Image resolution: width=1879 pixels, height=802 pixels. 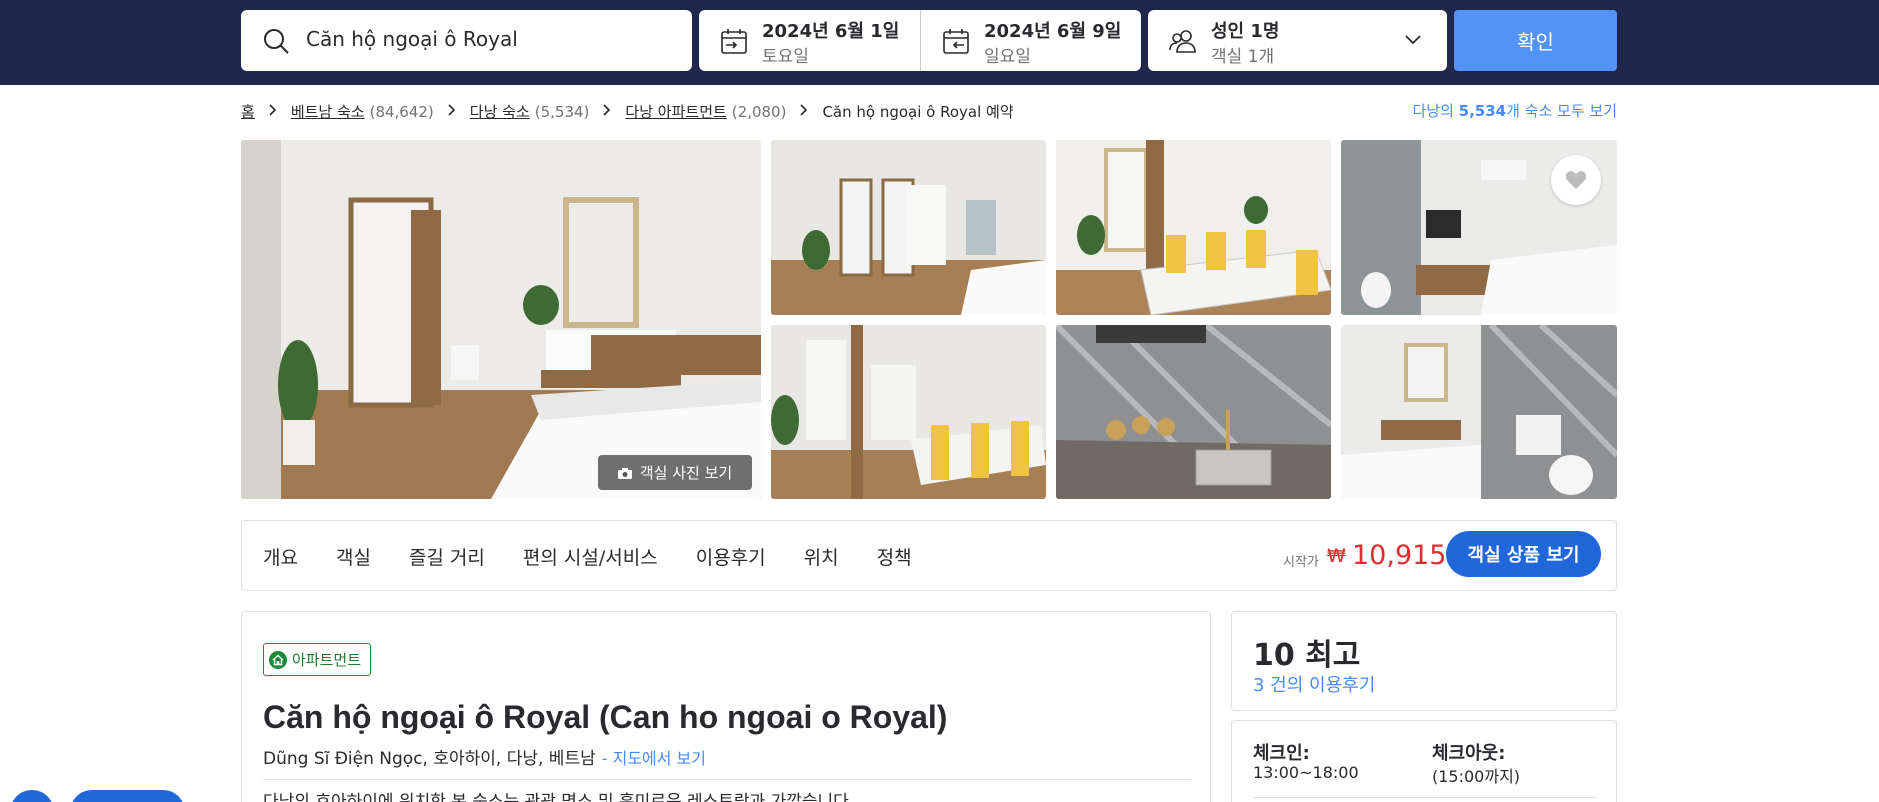 I want to click on checkin-date: 2024년 6월 1일, so click(x=830, y=30).